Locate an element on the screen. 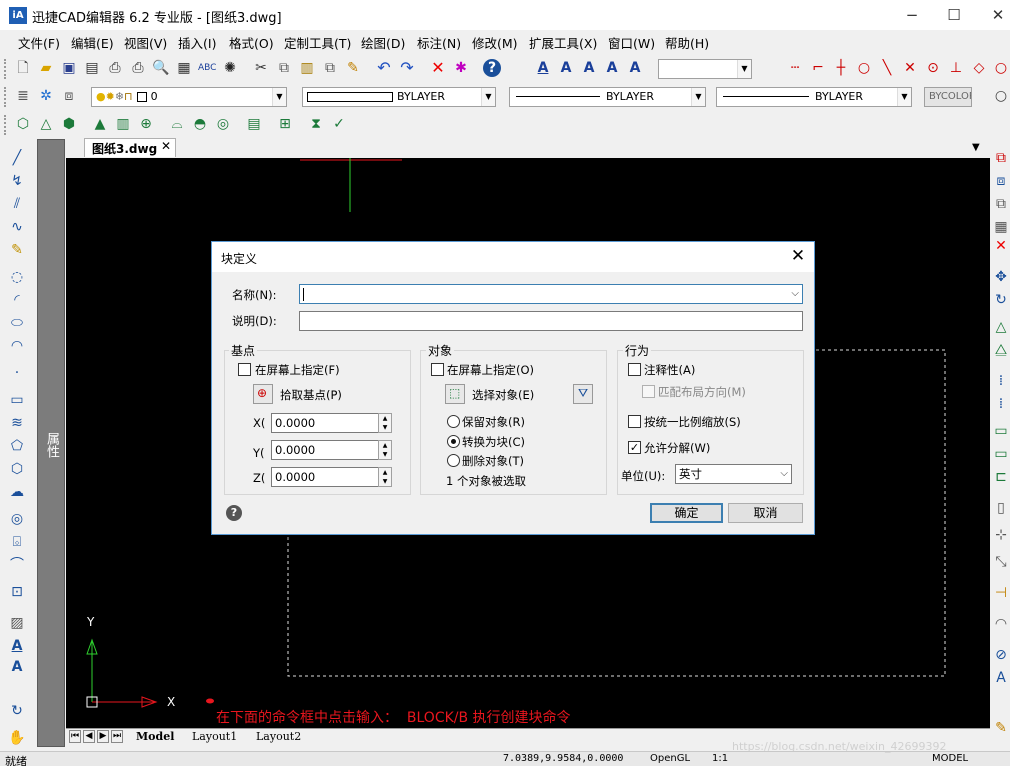 The height and width of the screenshot is (766, 1010). donut-icon: ◎ is located at coordinates (17, 519).